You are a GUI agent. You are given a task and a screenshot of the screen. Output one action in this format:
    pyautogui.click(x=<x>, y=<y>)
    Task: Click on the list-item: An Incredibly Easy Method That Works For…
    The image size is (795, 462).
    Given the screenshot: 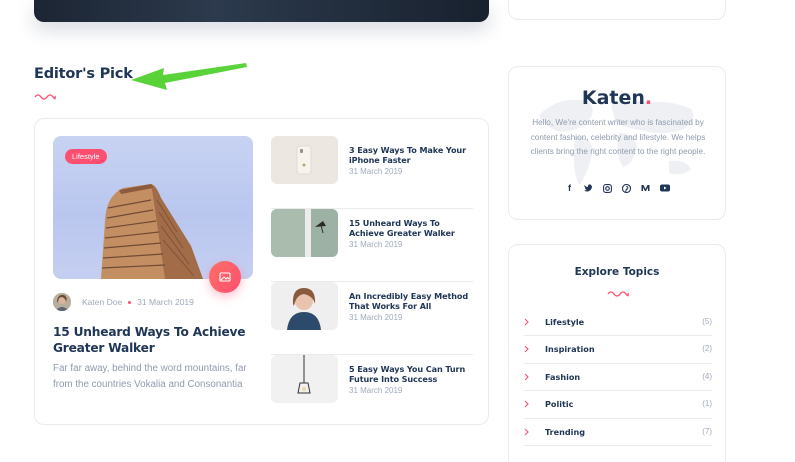 What is the action you would take?
    pyautogui.click(x=372, y=318)
    